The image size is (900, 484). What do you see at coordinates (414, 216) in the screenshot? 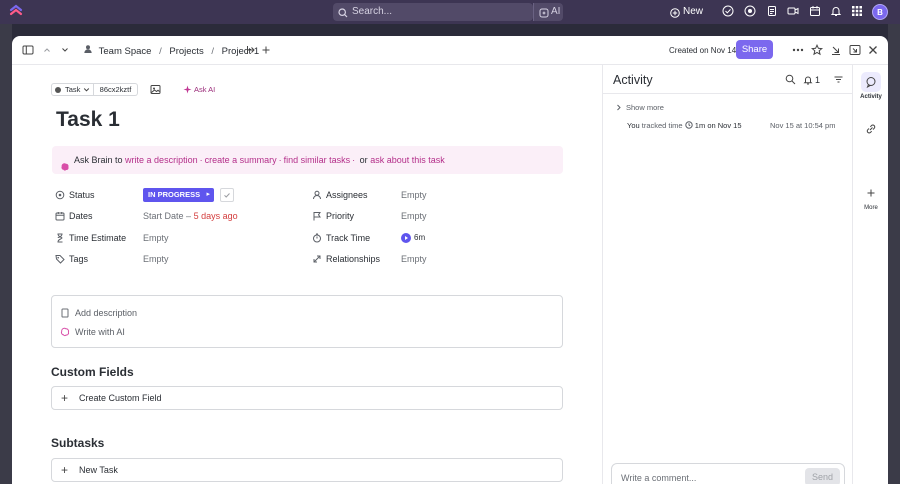
I see `priority-value: Empty` at bounding box center [414, 216].